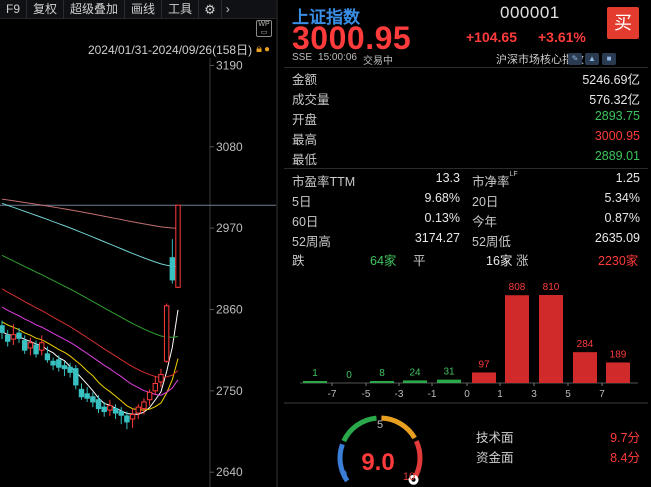 This screenshot has width=651, height=487. Describe the element at coordinates (382, 373) in the screenshot. I see `histogram-bar-label: 8` at that location.